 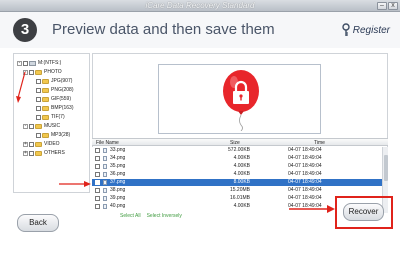 I want to click on tree-item-png: PNG(208), so click(x=55, y=90).